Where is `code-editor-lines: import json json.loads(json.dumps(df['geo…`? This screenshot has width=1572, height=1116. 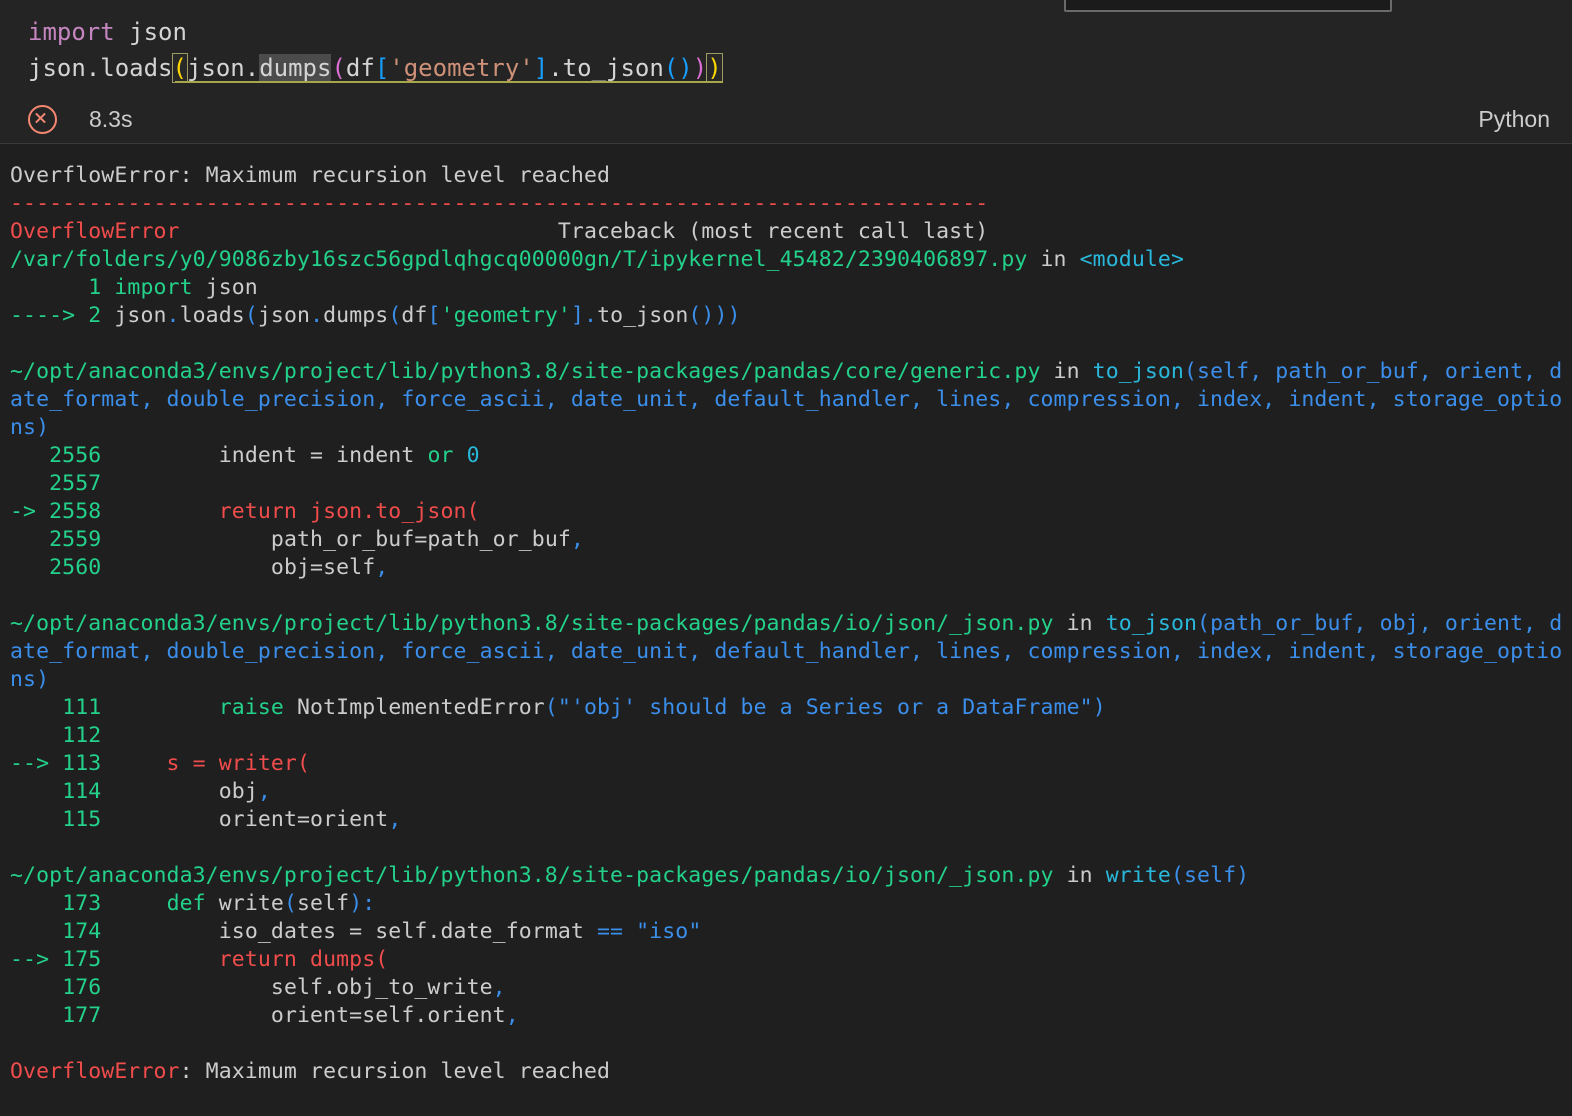
code-editor-lines: import json json.loads(json.dumps(df['geo… is located at coordinates (786, 50).